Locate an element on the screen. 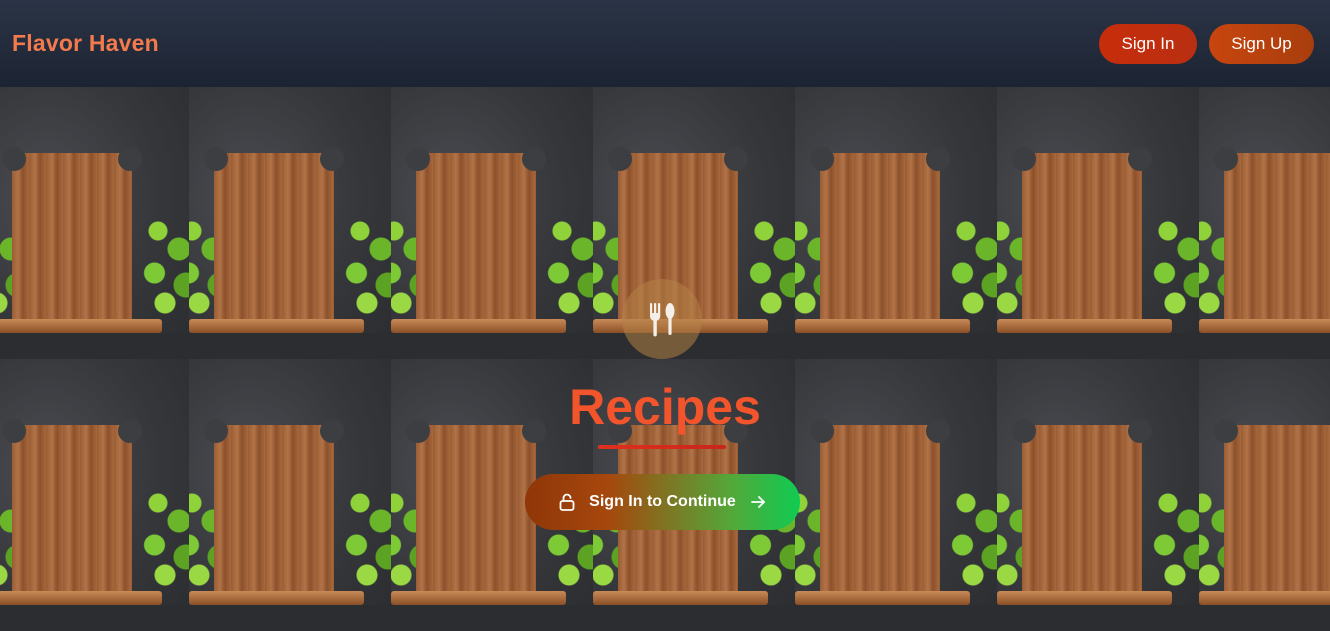 The image size is (1330, 631). site-header: Flavor Haven Sign In Sign Up is located at coordinates (665, 43).